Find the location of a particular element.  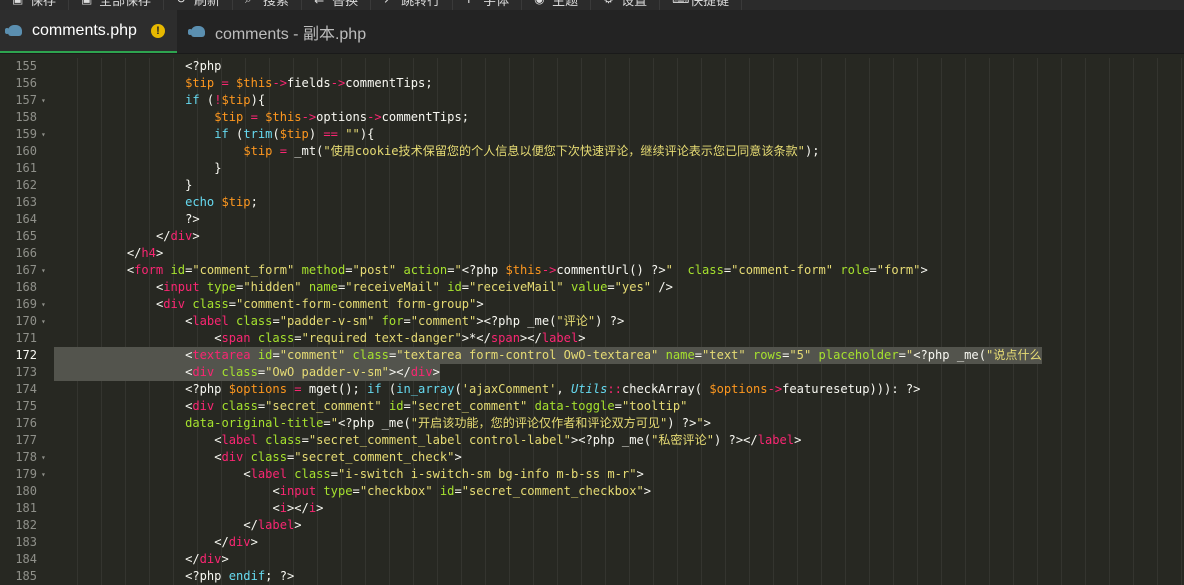

code-token: $this is located at coordinates (283, 117).